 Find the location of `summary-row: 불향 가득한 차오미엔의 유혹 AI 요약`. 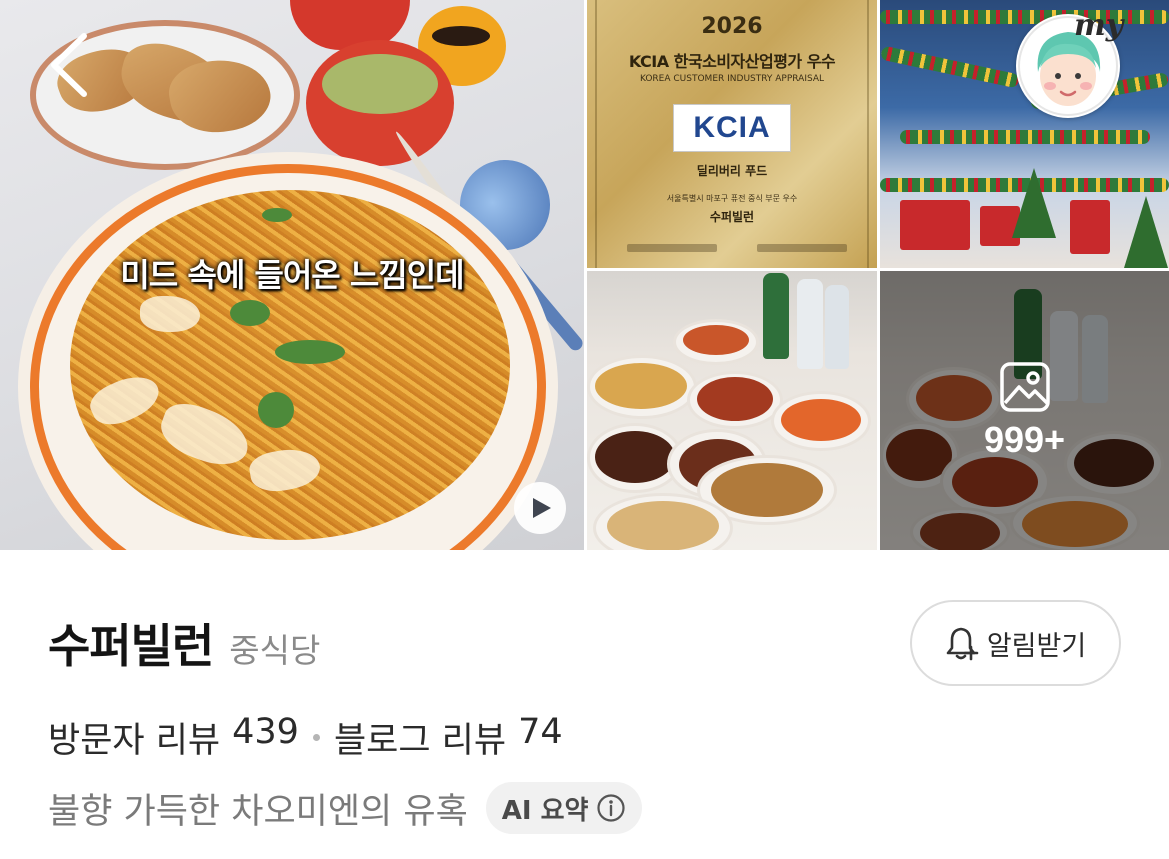

summary-row: 불향 가득한 차오미엔의 유혹 AI 요약 is located at coordinates (345, 808).